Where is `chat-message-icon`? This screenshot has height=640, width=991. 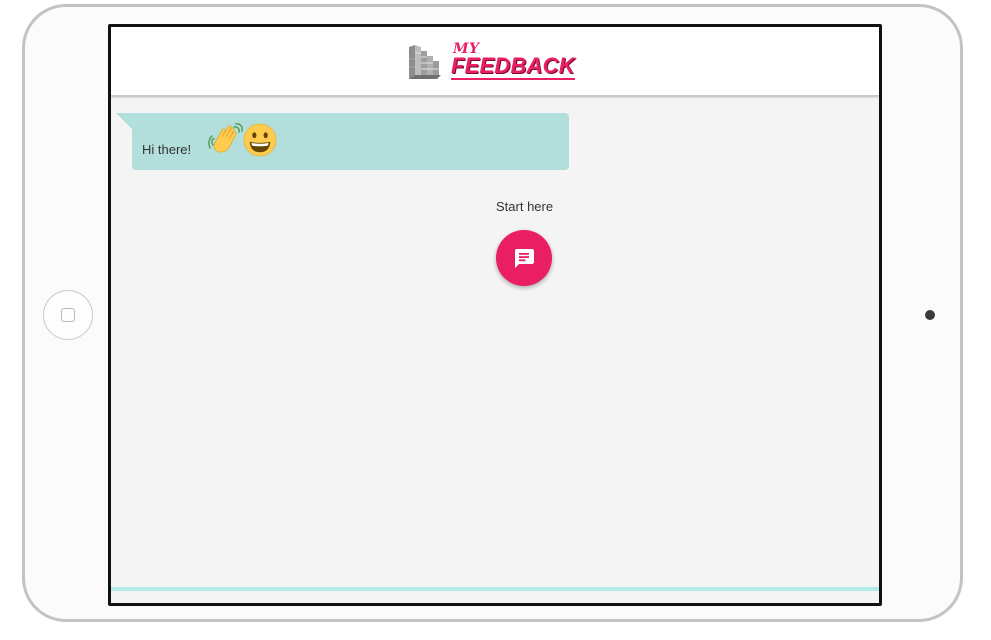
chat-message-icon is located at coordinates (524, 258).